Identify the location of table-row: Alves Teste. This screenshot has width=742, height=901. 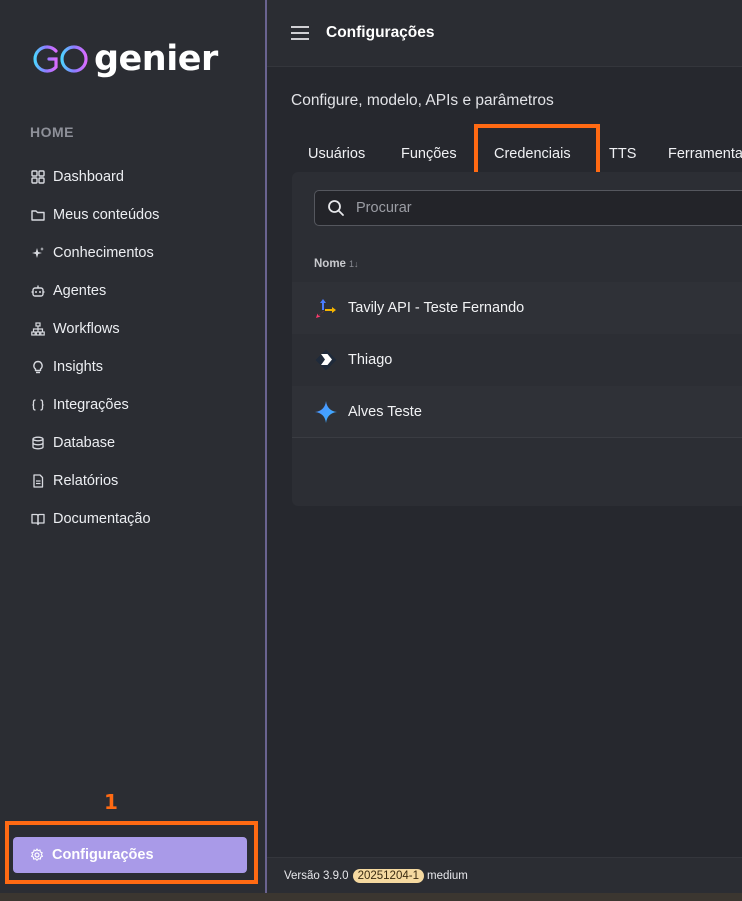
(517, 412).